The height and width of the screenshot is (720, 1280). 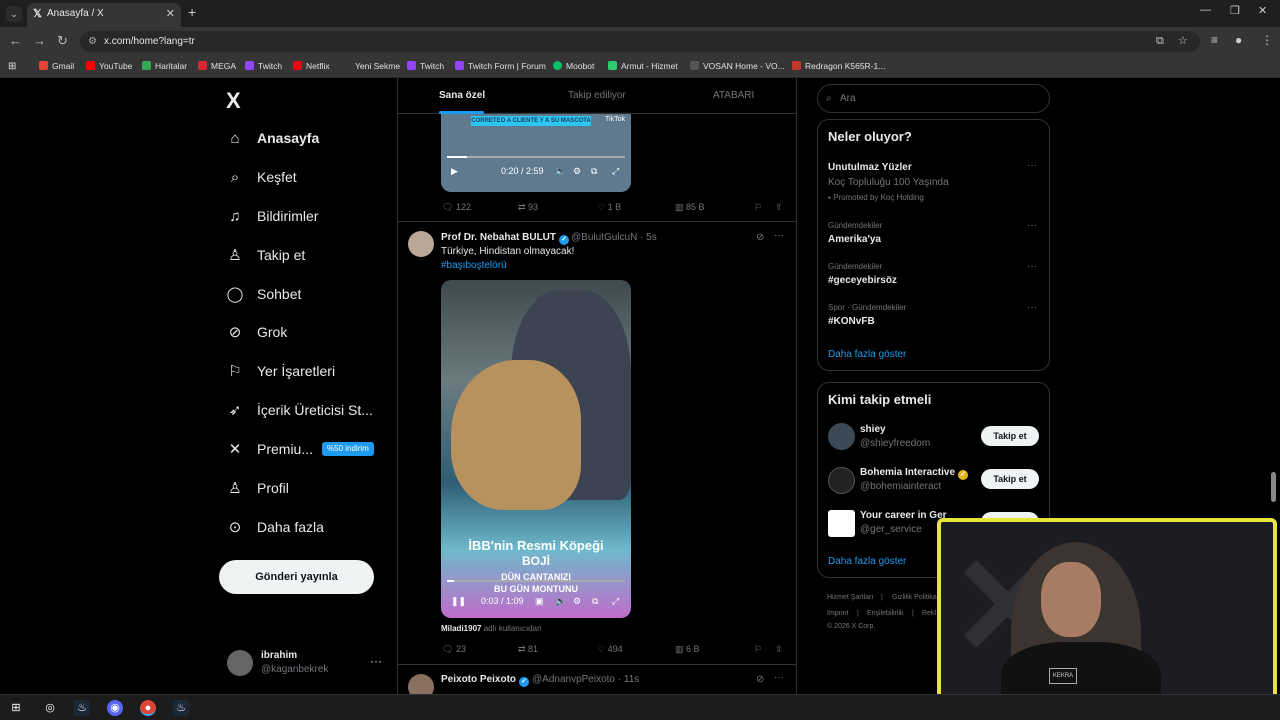 I want to click on bookmark-item: Yeni Sekme, so click(x=371, y=66).